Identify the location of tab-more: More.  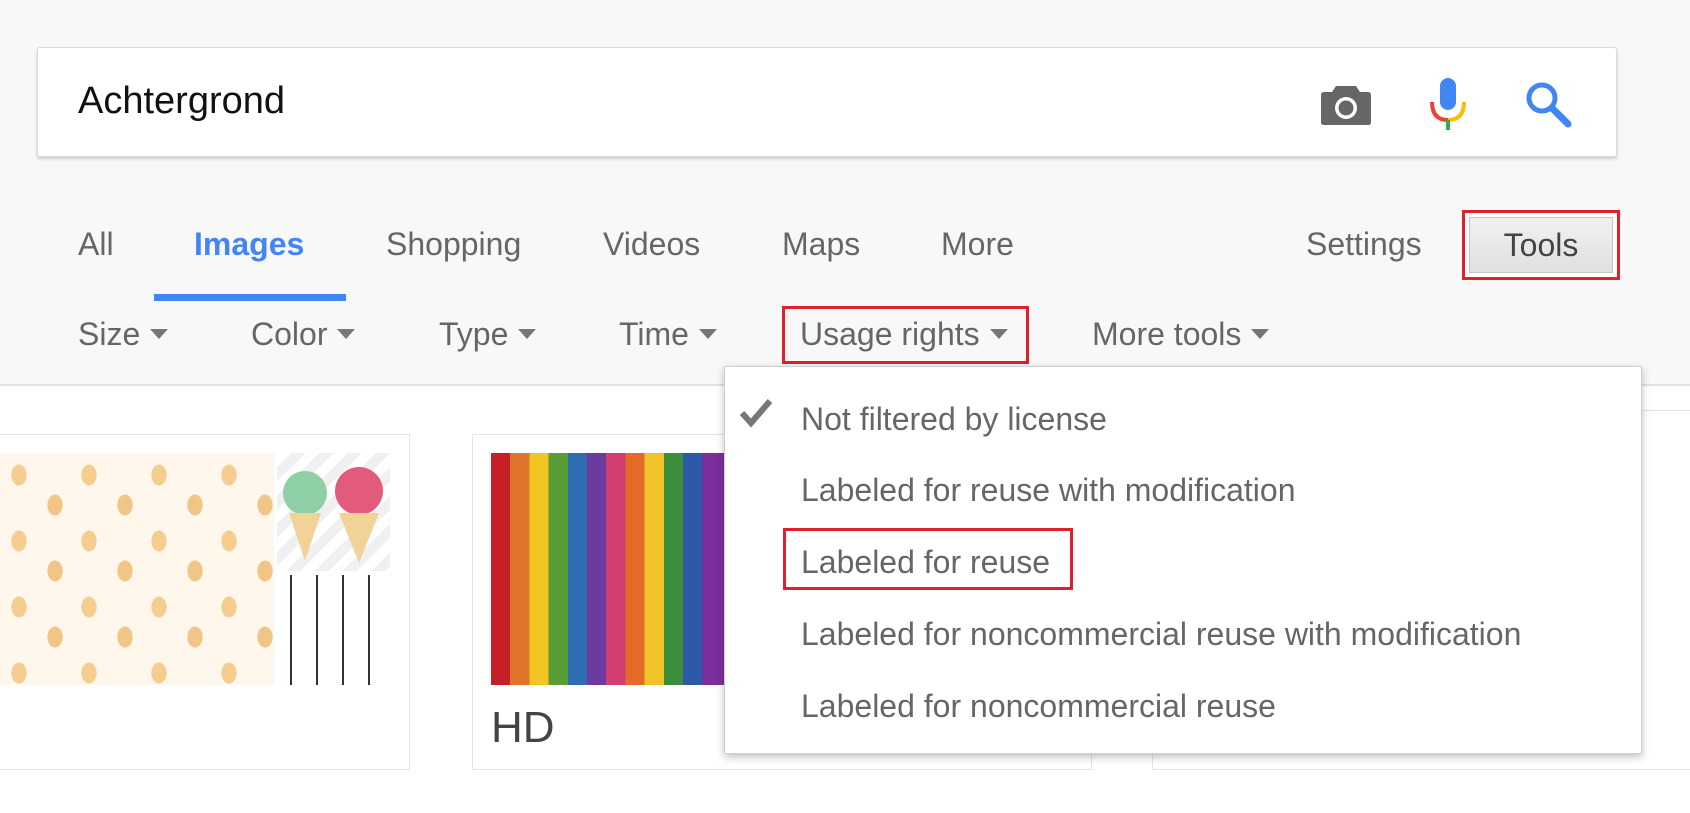
(977, 244).